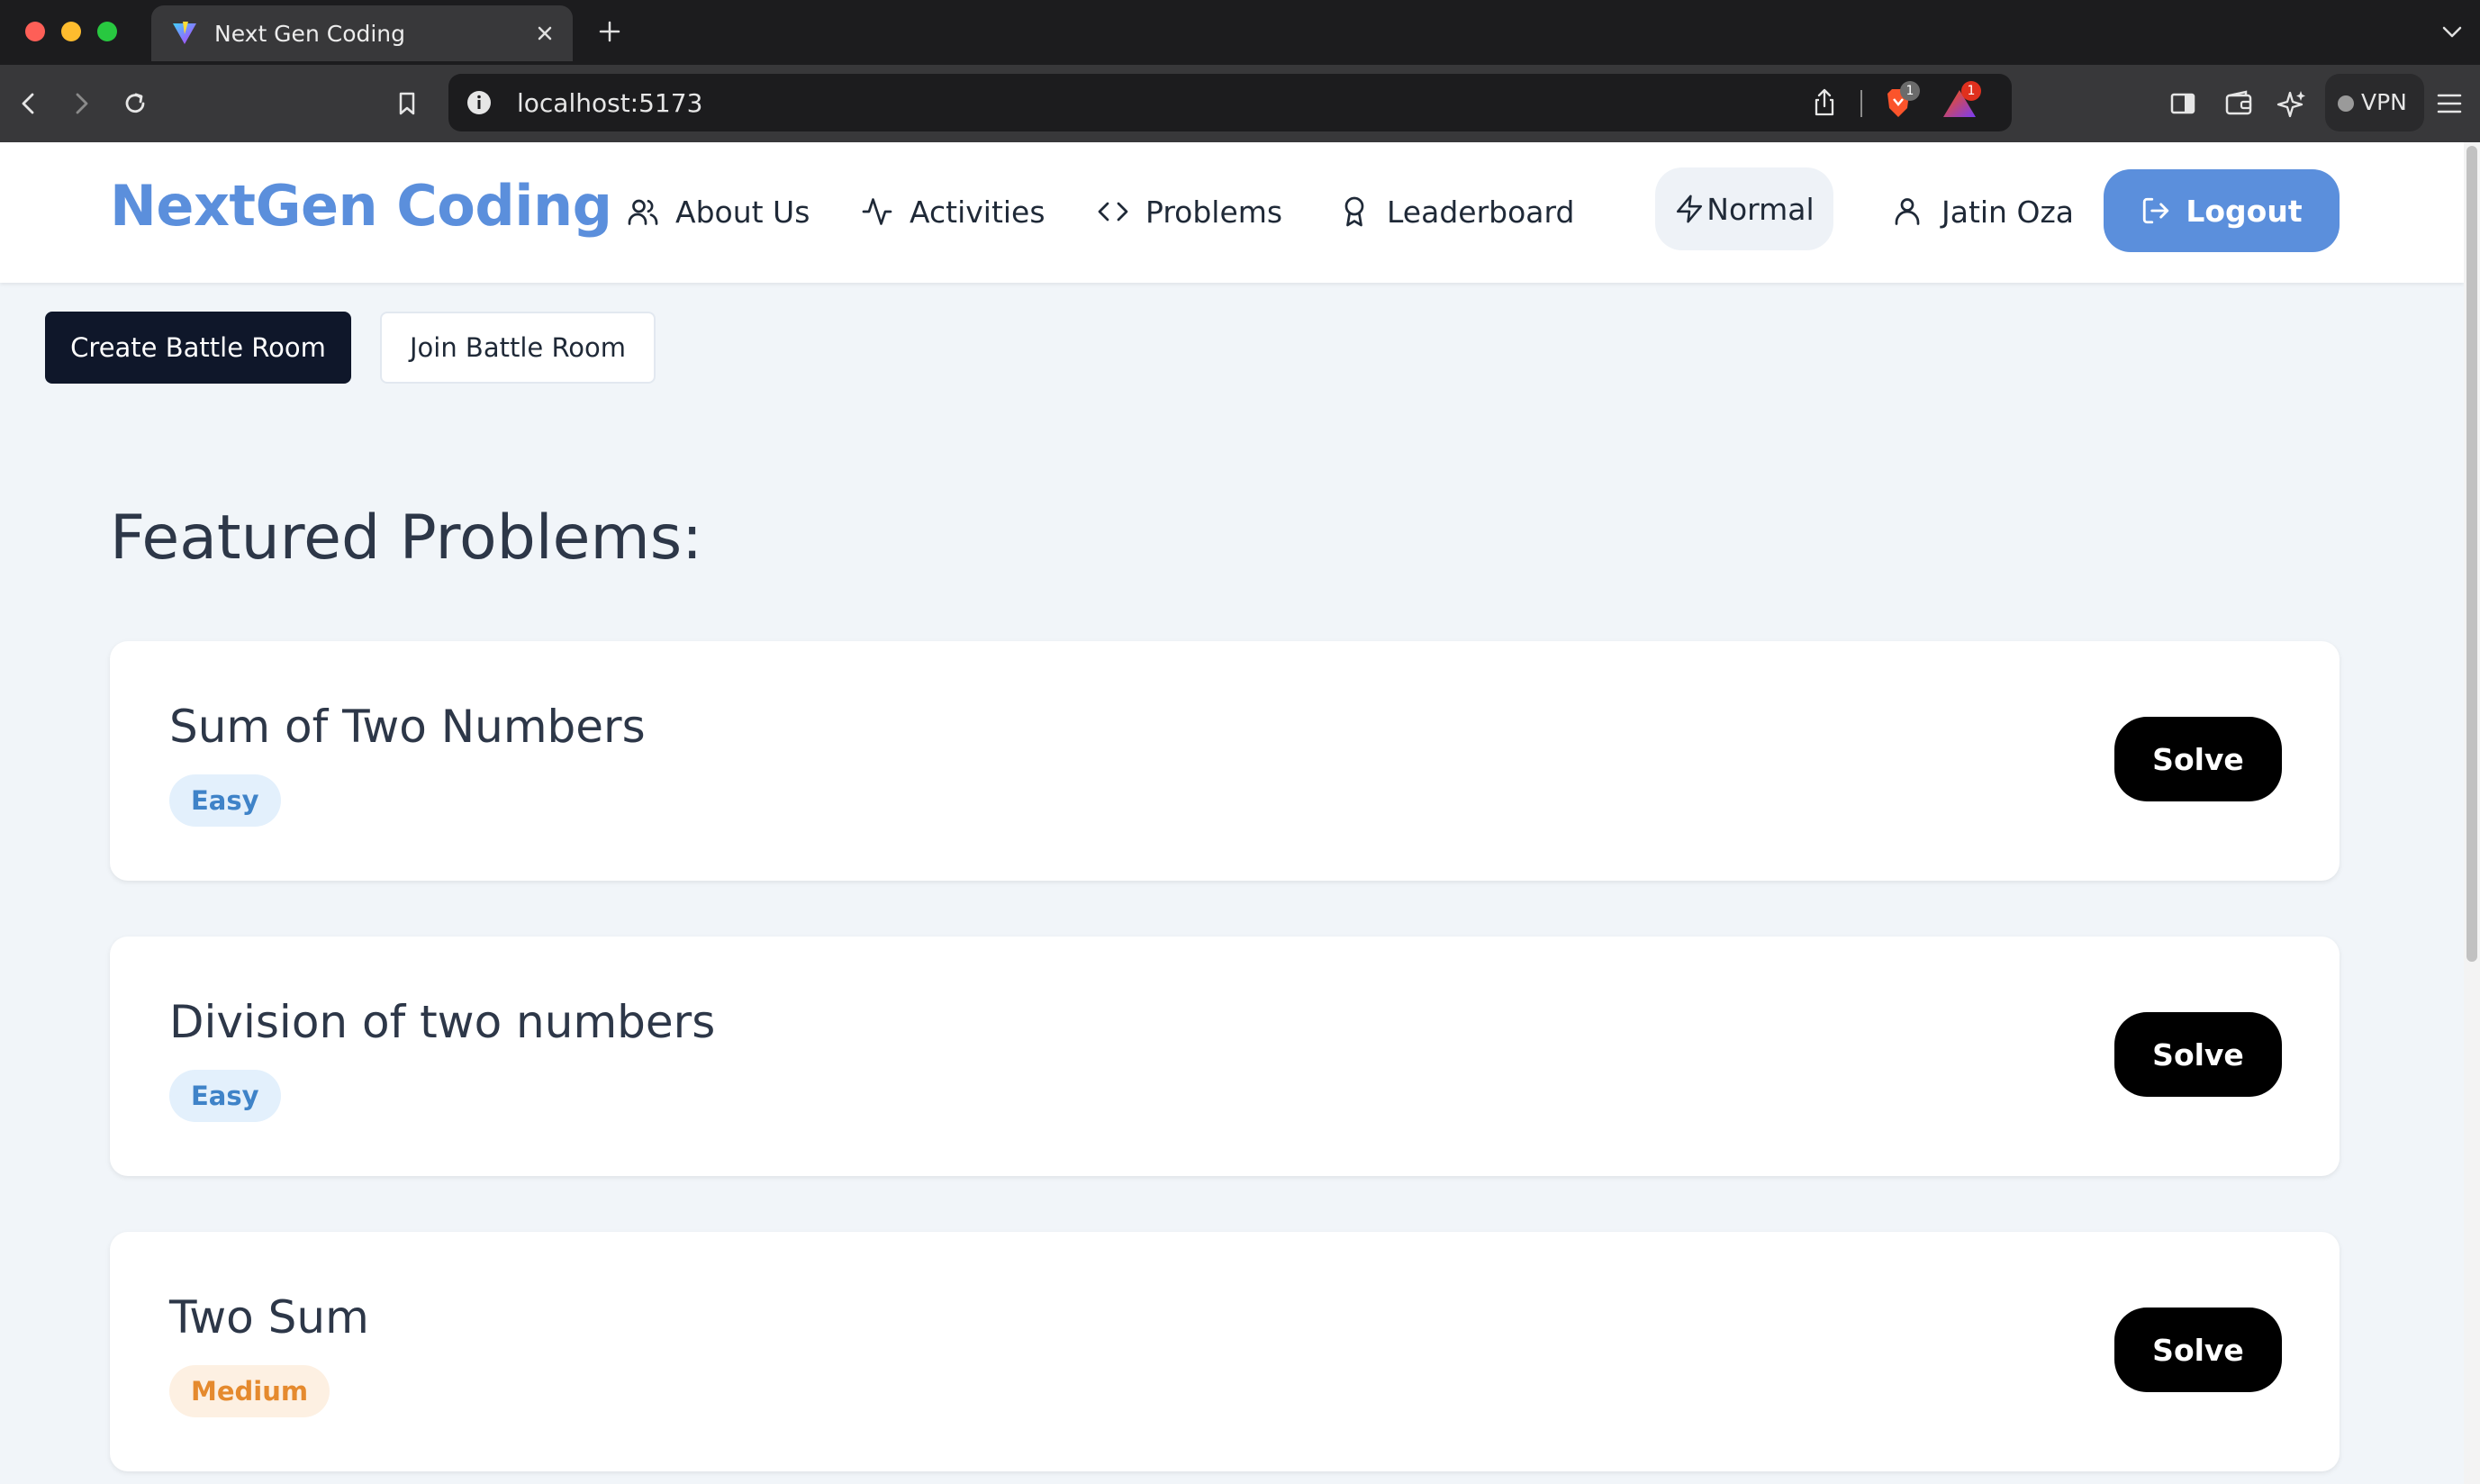 This screenshot has width=2480, height=1484. I want to click on problem-title: Sum of Two Numbers, so click(408, 727).